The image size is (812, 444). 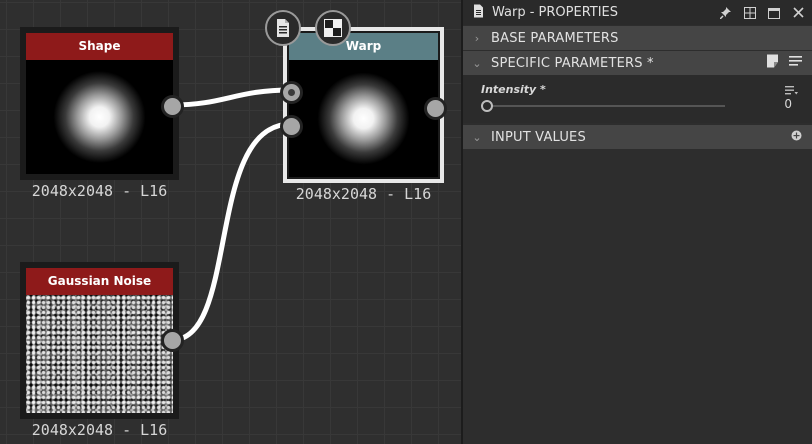 What do you see at coordinates (726, 12) in the screenshot?
I see `pin-icon` at bounding box center [726, 12].